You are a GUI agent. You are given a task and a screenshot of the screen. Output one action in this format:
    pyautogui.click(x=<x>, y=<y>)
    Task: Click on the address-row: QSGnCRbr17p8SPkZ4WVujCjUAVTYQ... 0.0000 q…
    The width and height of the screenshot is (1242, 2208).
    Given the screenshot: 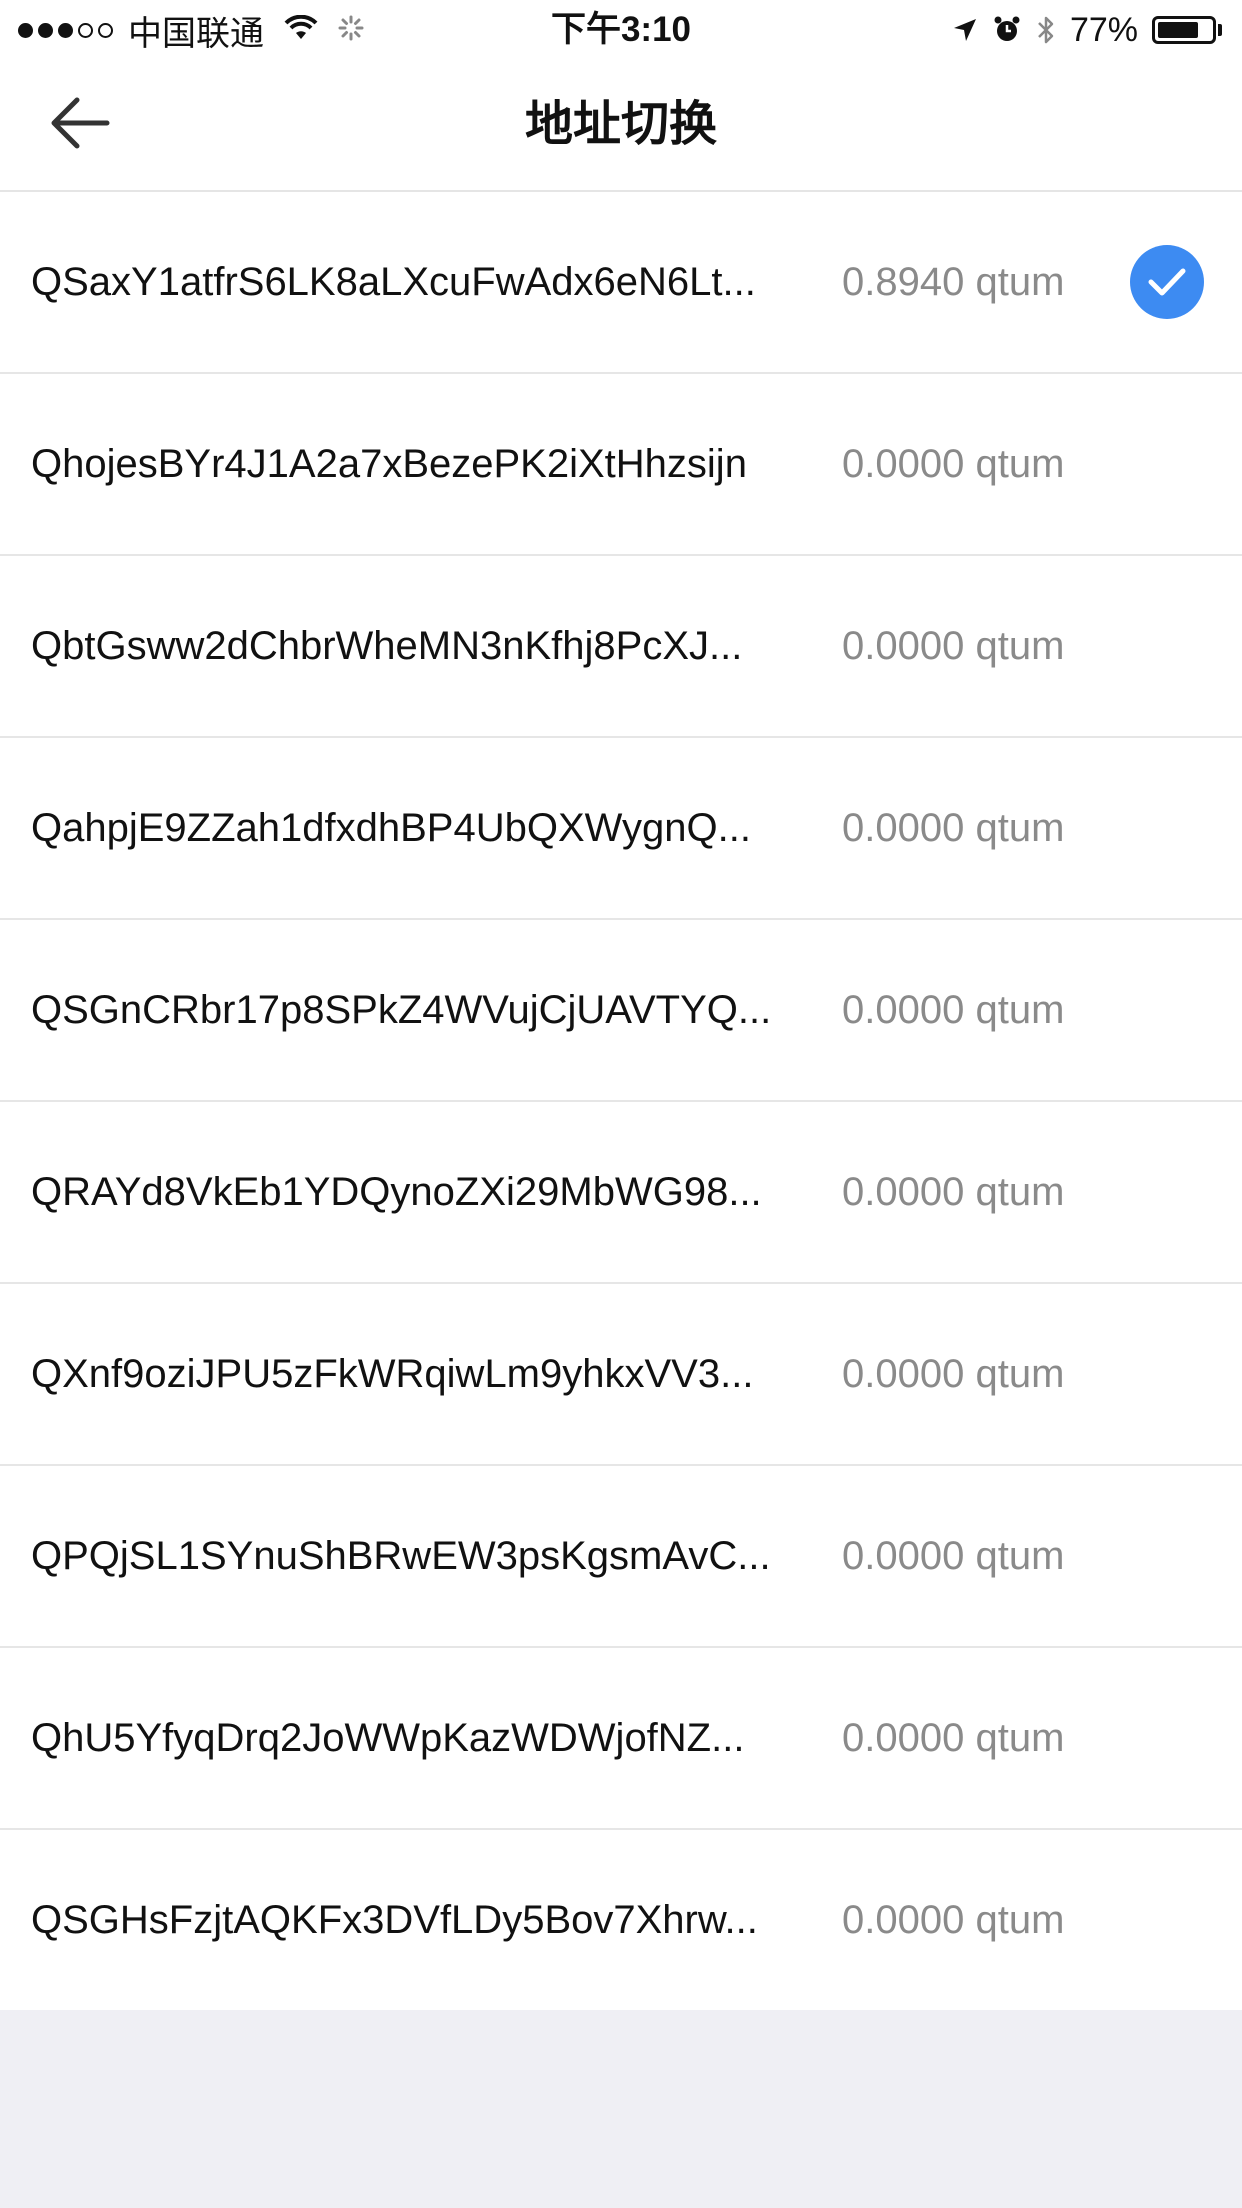 What is the action you would take?
    pyautogui.click(x=621, y=1011)
    